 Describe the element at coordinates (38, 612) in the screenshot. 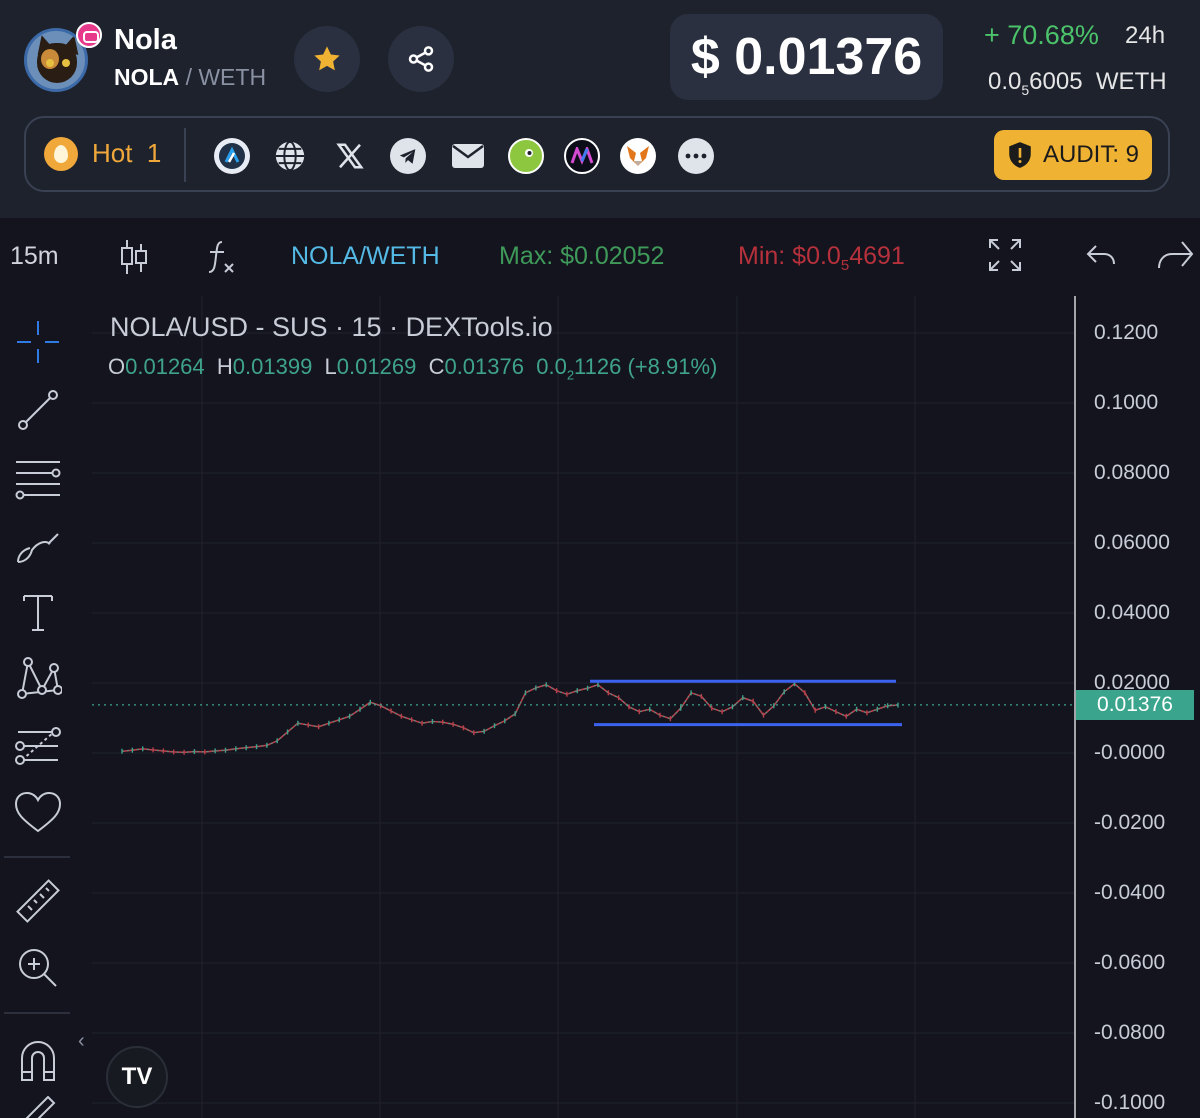

I see `text-icon` at that location.